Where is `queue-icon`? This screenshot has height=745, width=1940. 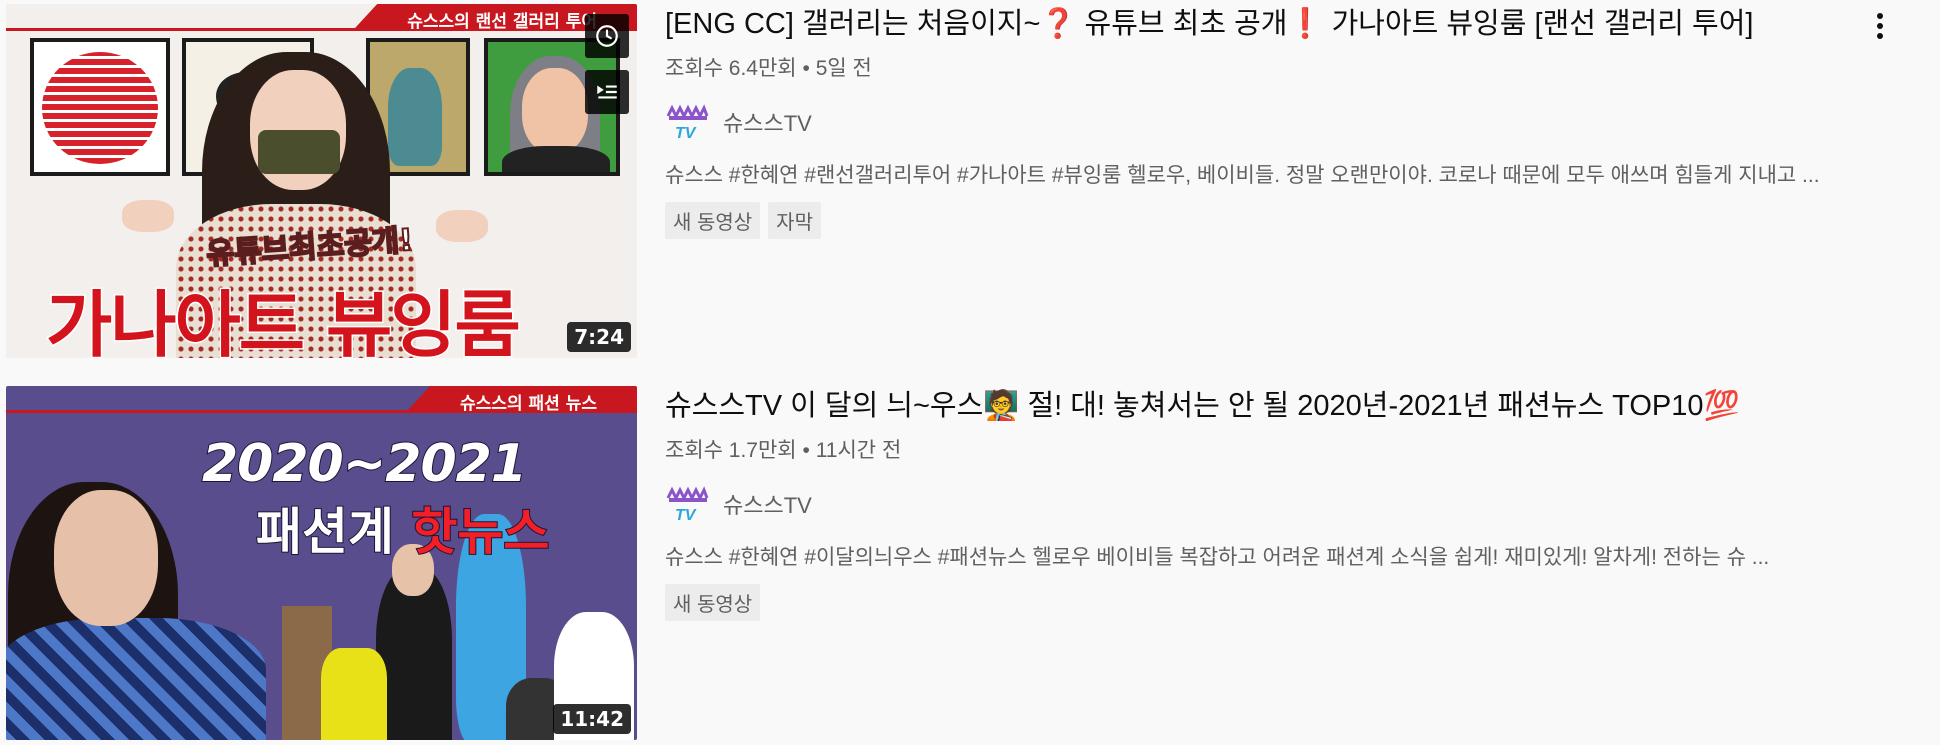
queue-icon is located at coordinates (607, 92).